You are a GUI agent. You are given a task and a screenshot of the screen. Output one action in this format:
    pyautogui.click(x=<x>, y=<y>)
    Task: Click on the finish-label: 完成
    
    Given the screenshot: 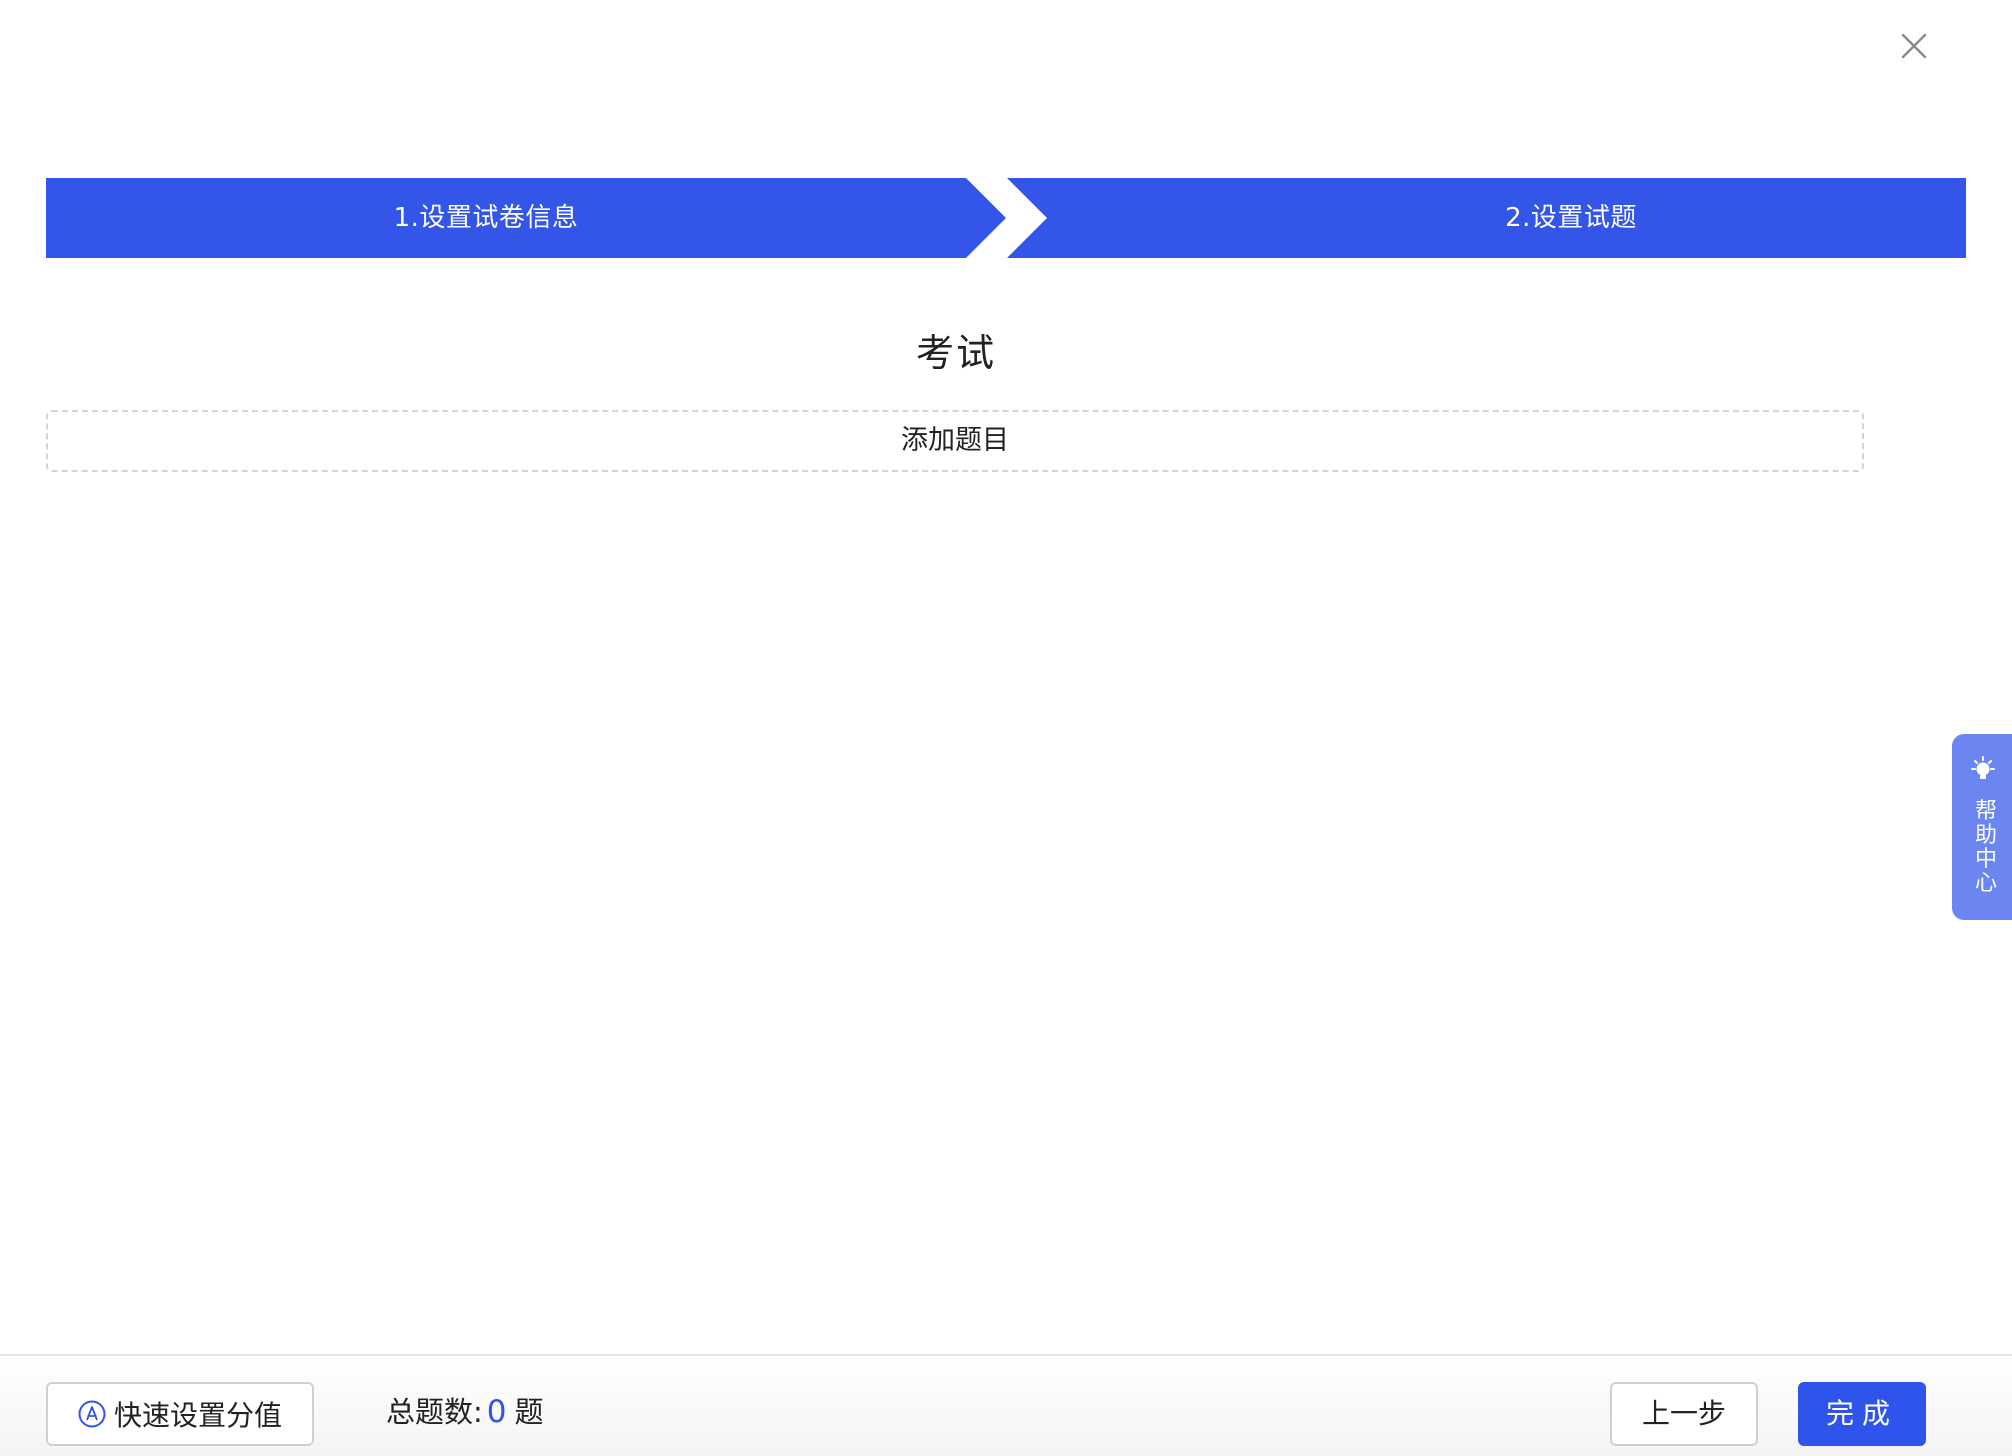 What is the action you would take?
    pyautogui.click(x=1861, y=1413)
    